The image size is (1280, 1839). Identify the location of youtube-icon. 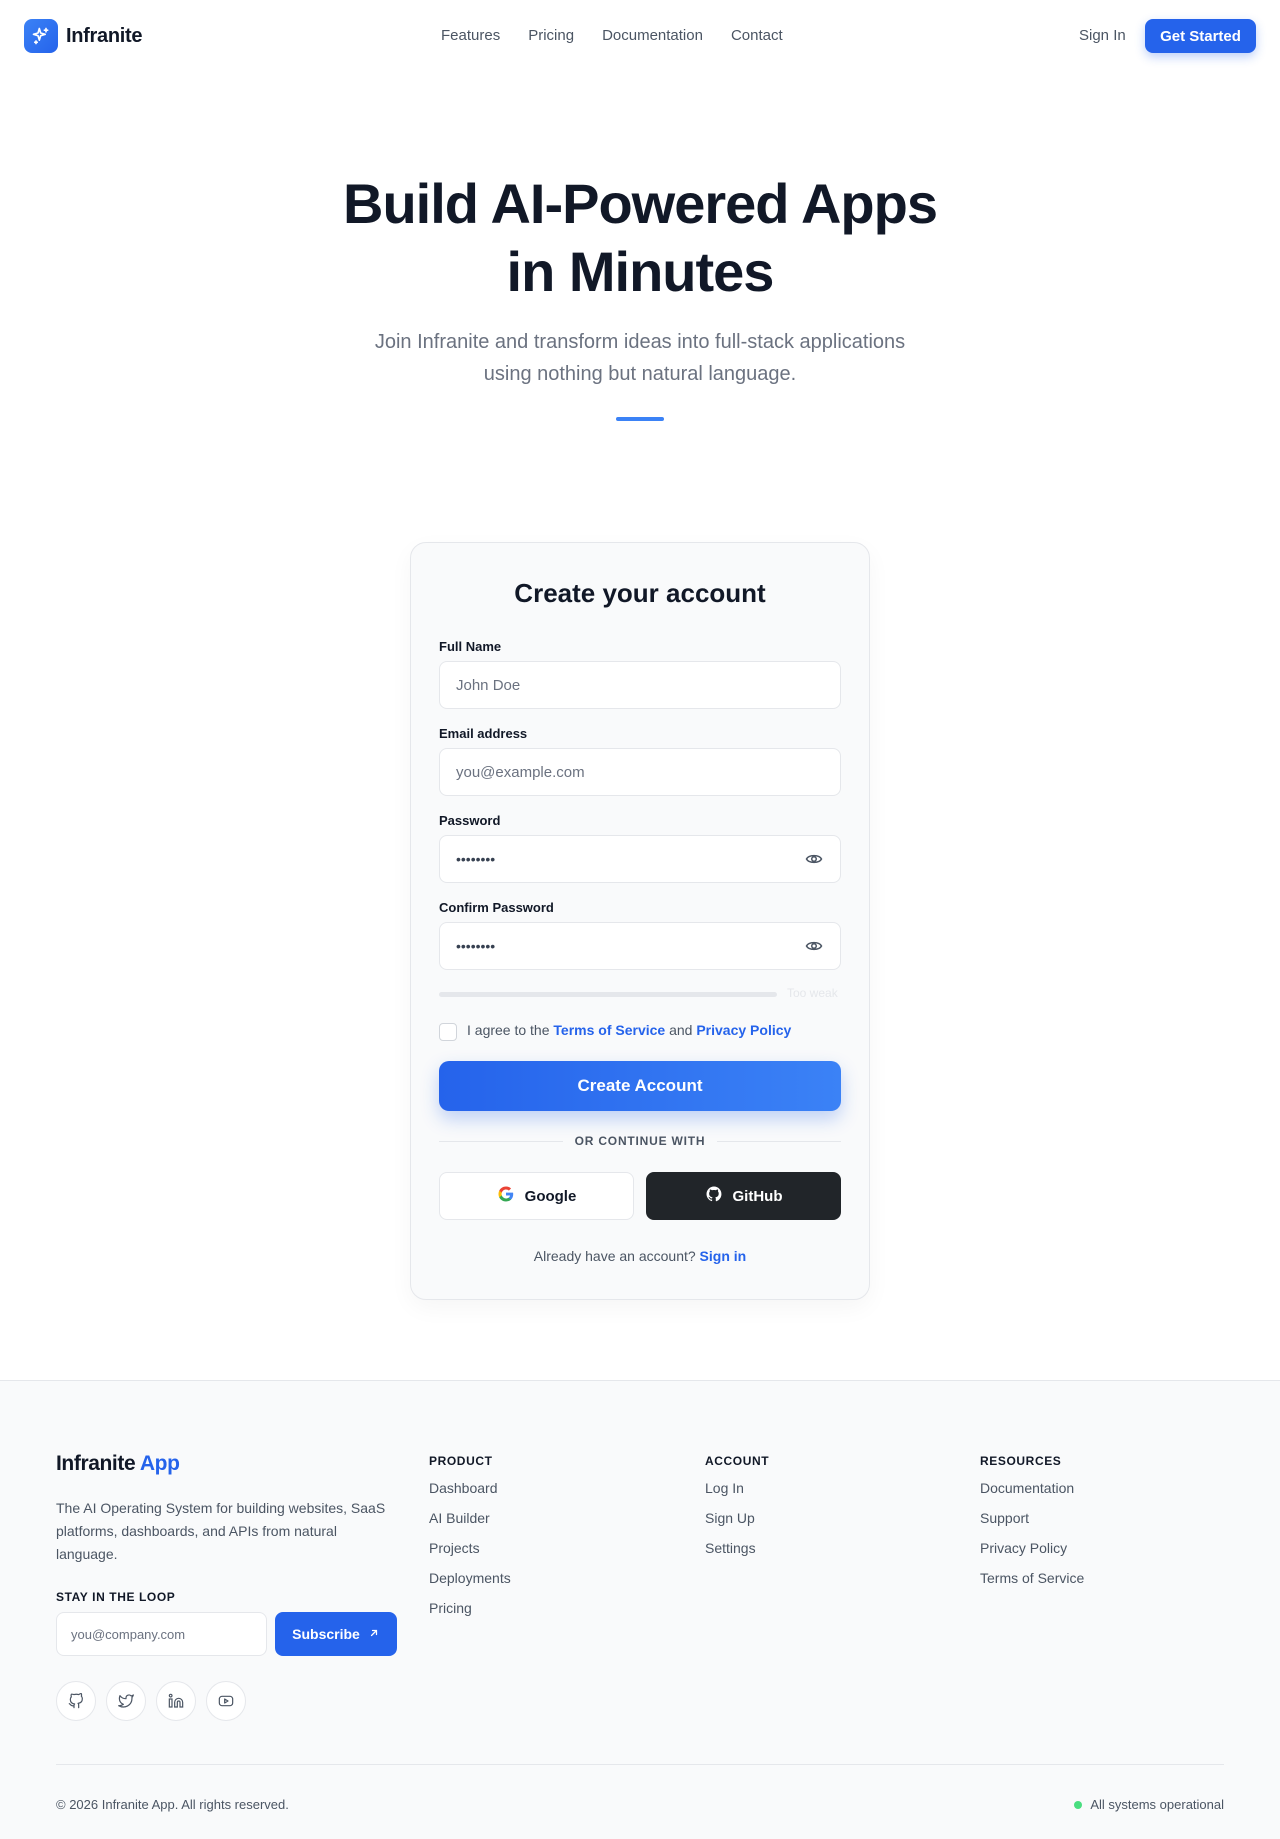
(226, 1701).